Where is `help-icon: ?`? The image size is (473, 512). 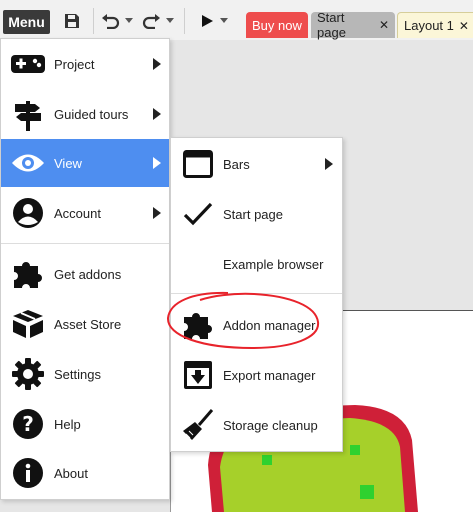 help-icon: ? is located at coordinates (28, 424).